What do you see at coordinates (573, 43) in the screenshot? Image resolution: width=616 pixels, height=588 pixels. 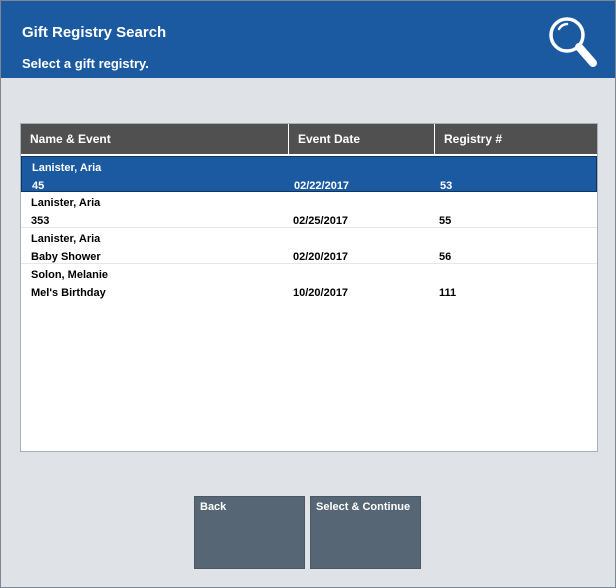 I see `search-icon` at bounding box center [573, 43].